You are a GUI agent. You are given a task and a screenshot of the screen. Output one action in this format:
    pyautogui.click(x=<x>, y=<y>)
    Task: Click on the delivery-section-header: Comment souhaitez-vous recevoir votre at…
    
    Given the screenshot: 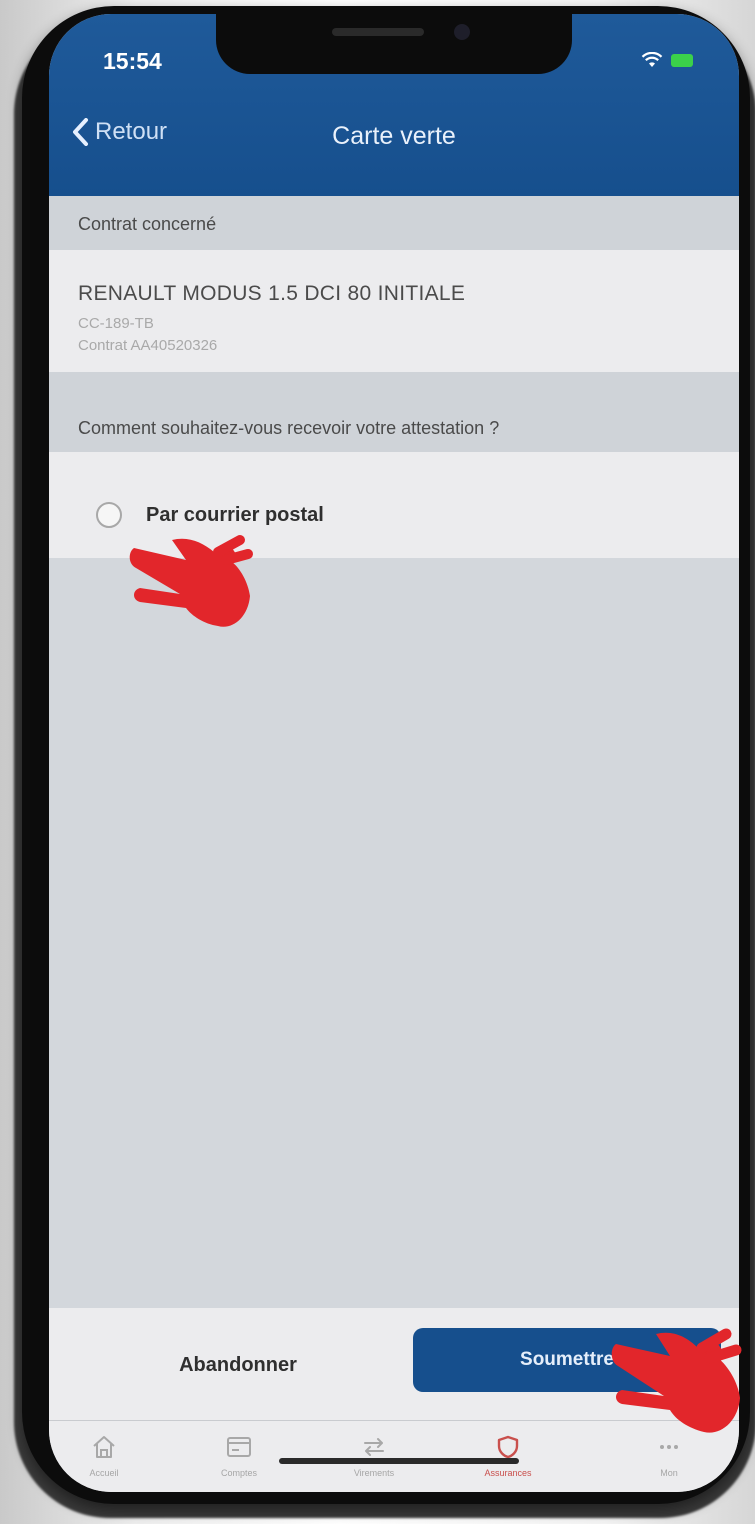 What is the action you would take?
    pyautogui.click(x=394, y=412)
    